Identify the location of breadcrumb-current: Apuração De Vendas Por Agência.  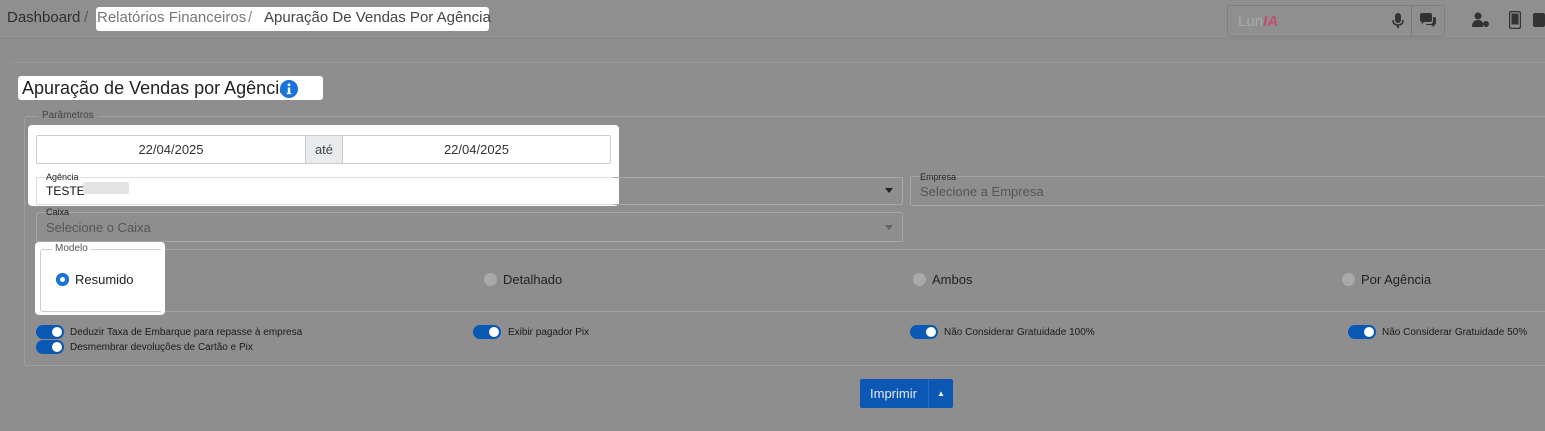
(377, 17).